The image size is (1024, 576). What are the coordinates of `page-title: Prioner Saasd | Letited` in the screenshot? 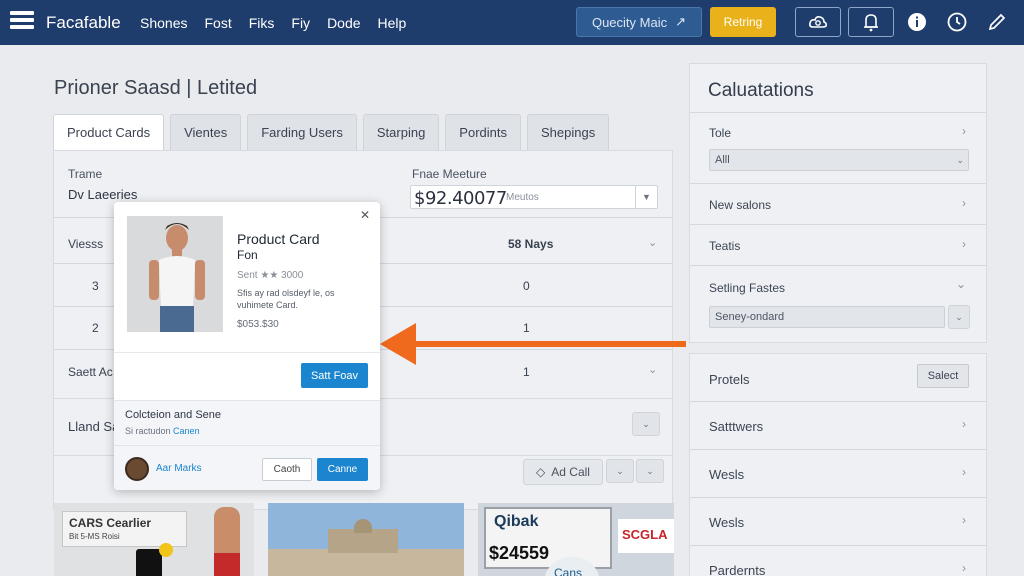 It's located at (156, 88).